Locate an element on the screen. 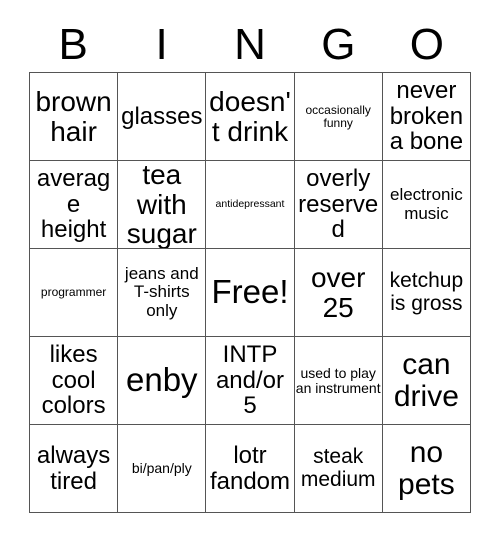 Image resolution: width=500 pixels, height=544 pixels. bingo-cell-label: enby is located at coordinates (162, 380).